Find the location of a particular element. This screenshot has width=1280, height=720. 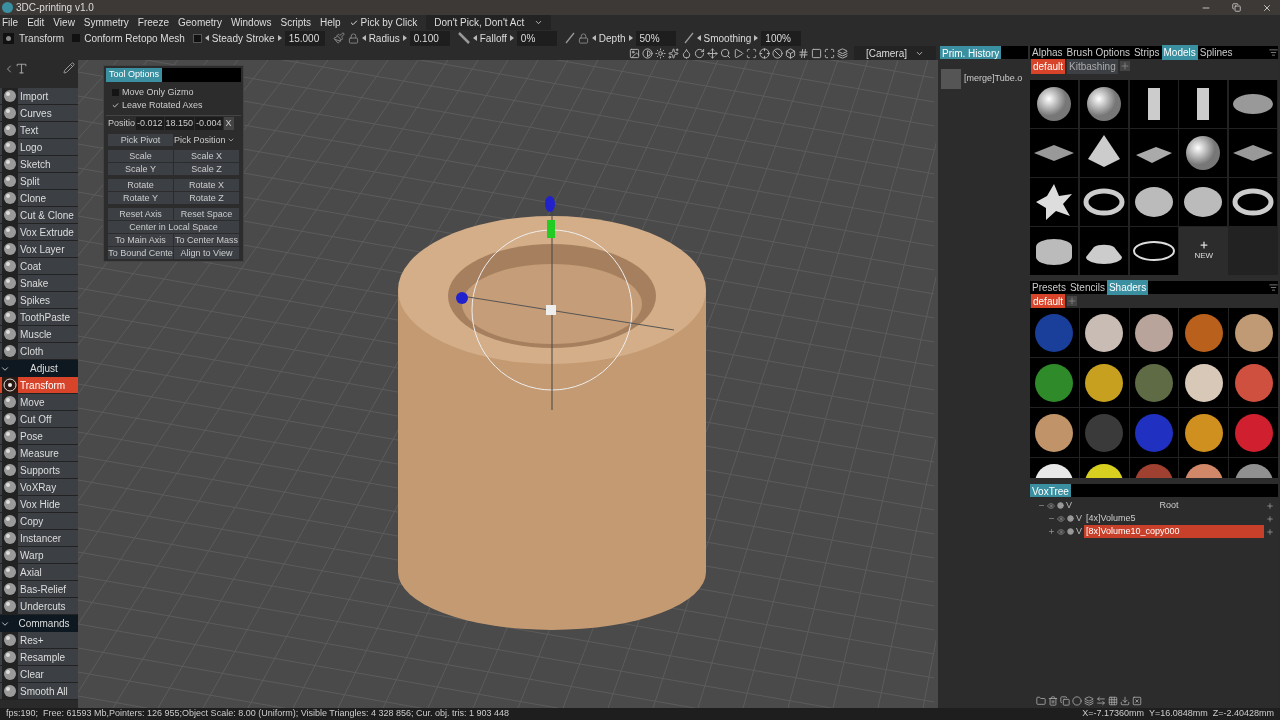

position-field: -0.004 is located at coordinates (209, 123).